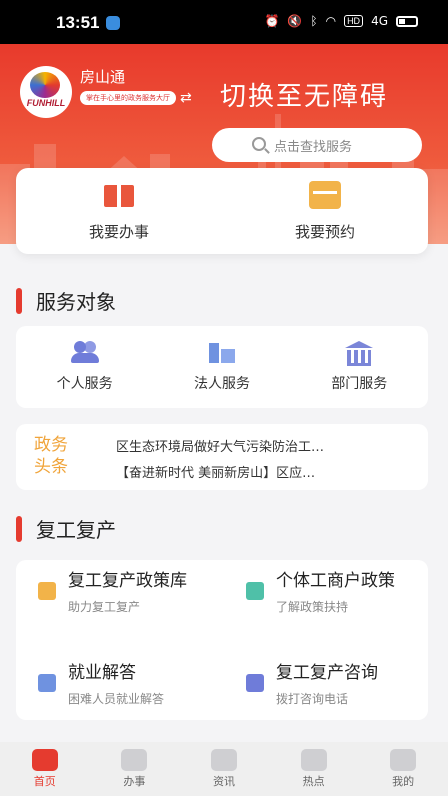 Image resolution: width=448 pixels, height=796 pixels. What do you see at coordinates (324, 231) in the screenshot?
I see `quick-action-label: 我要预约` at bounding box center [324, 231].